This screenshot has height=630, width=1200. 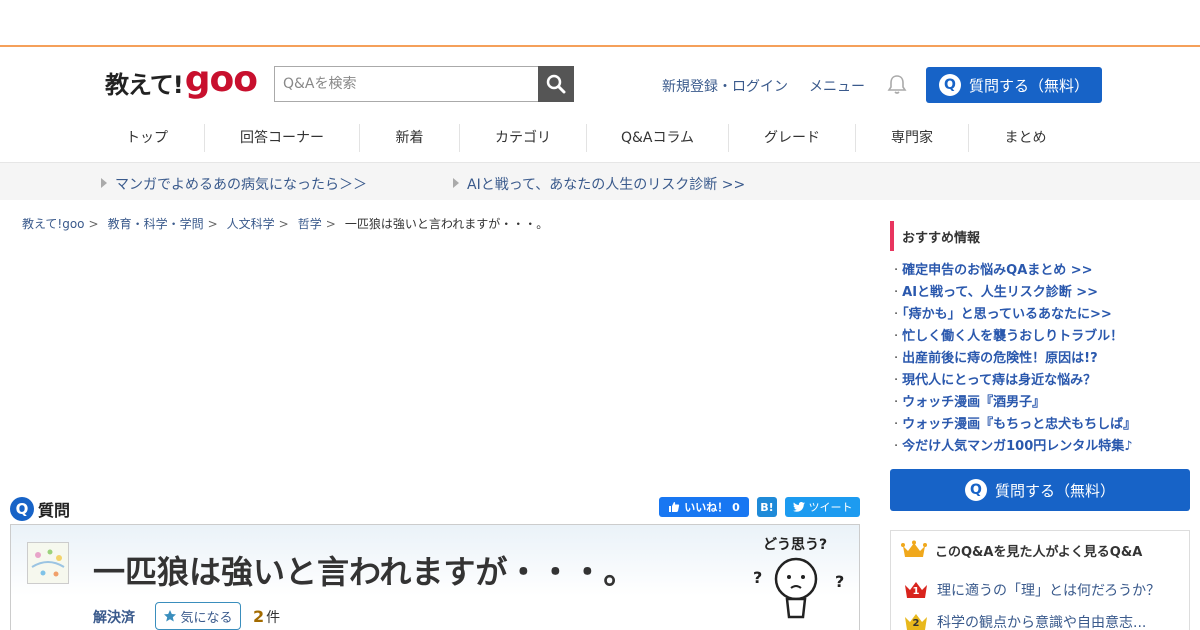 I want to click on tweet-button: ツイート, so click(x=822, y=507).